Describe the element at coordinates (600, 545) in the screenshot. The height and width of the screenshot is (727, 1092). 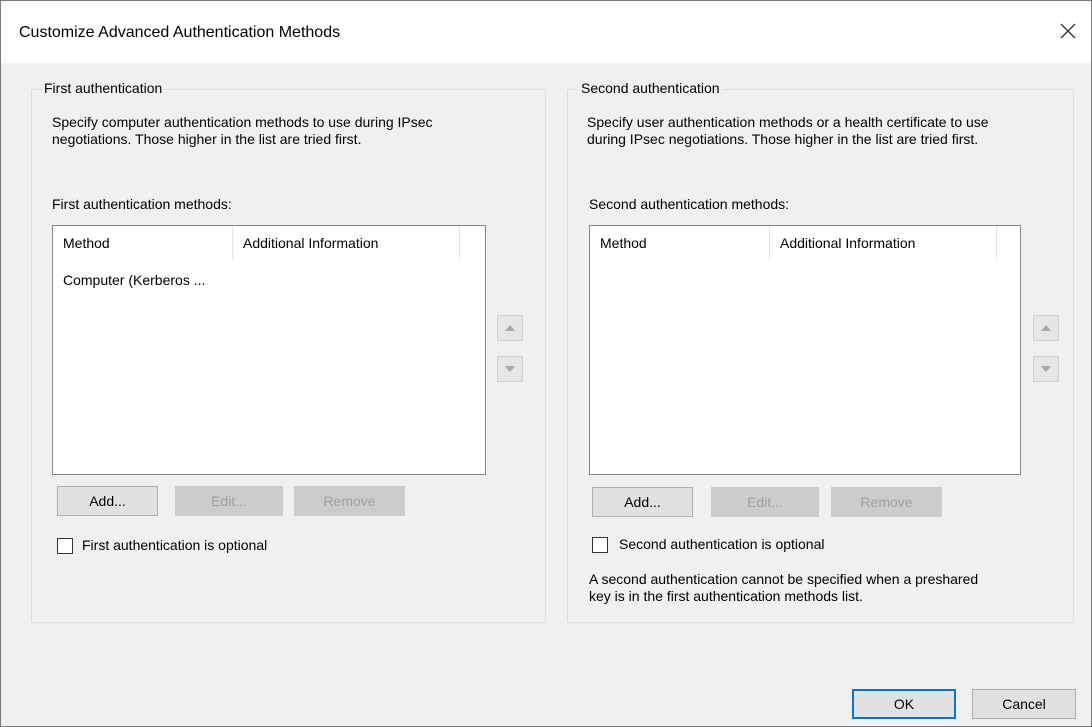
I see `second-optional-checkbox` at that location.